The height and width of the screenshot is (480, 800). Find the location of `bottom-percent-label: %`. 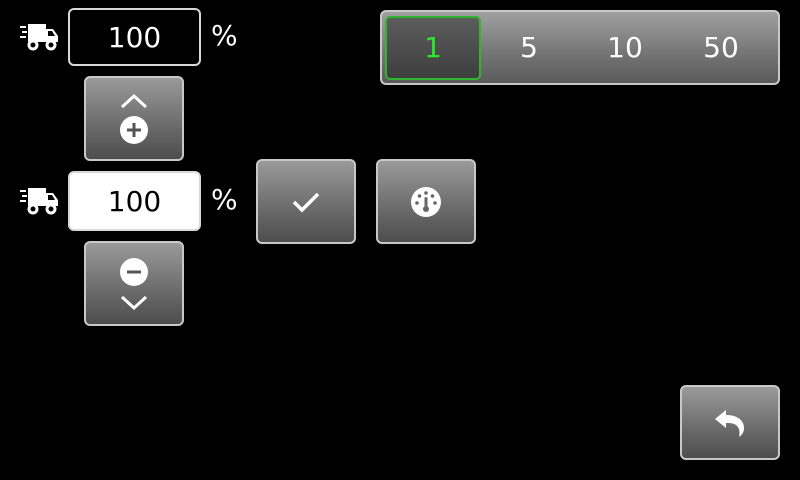

bottom-percent-label: % is located at coordinates (224, 199).